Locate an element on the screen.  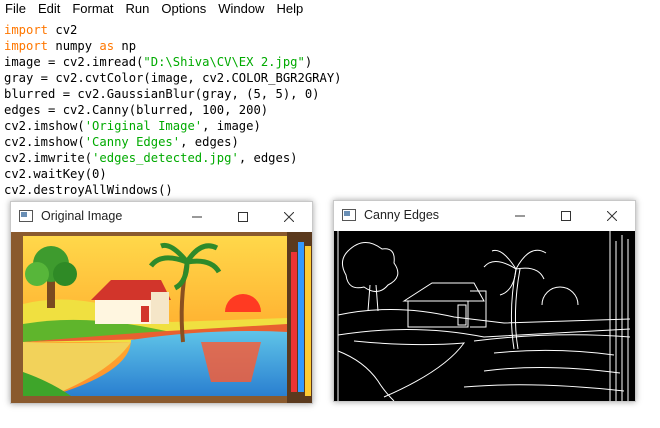
code-string: 'Canny Edges' is located at coordinates (132, 142).